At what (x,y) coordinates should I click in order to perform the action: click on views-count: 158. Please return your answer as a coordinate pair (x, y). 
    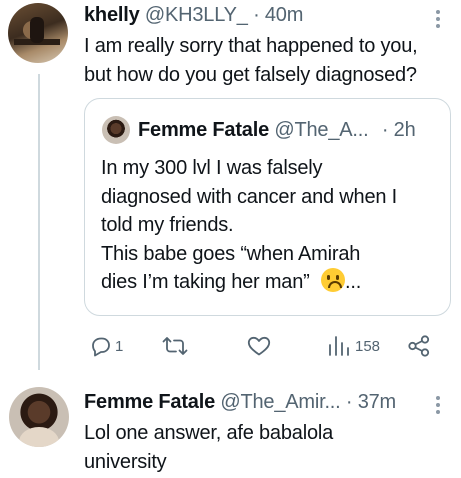
    Looking at the image, I should click on (368, 346).